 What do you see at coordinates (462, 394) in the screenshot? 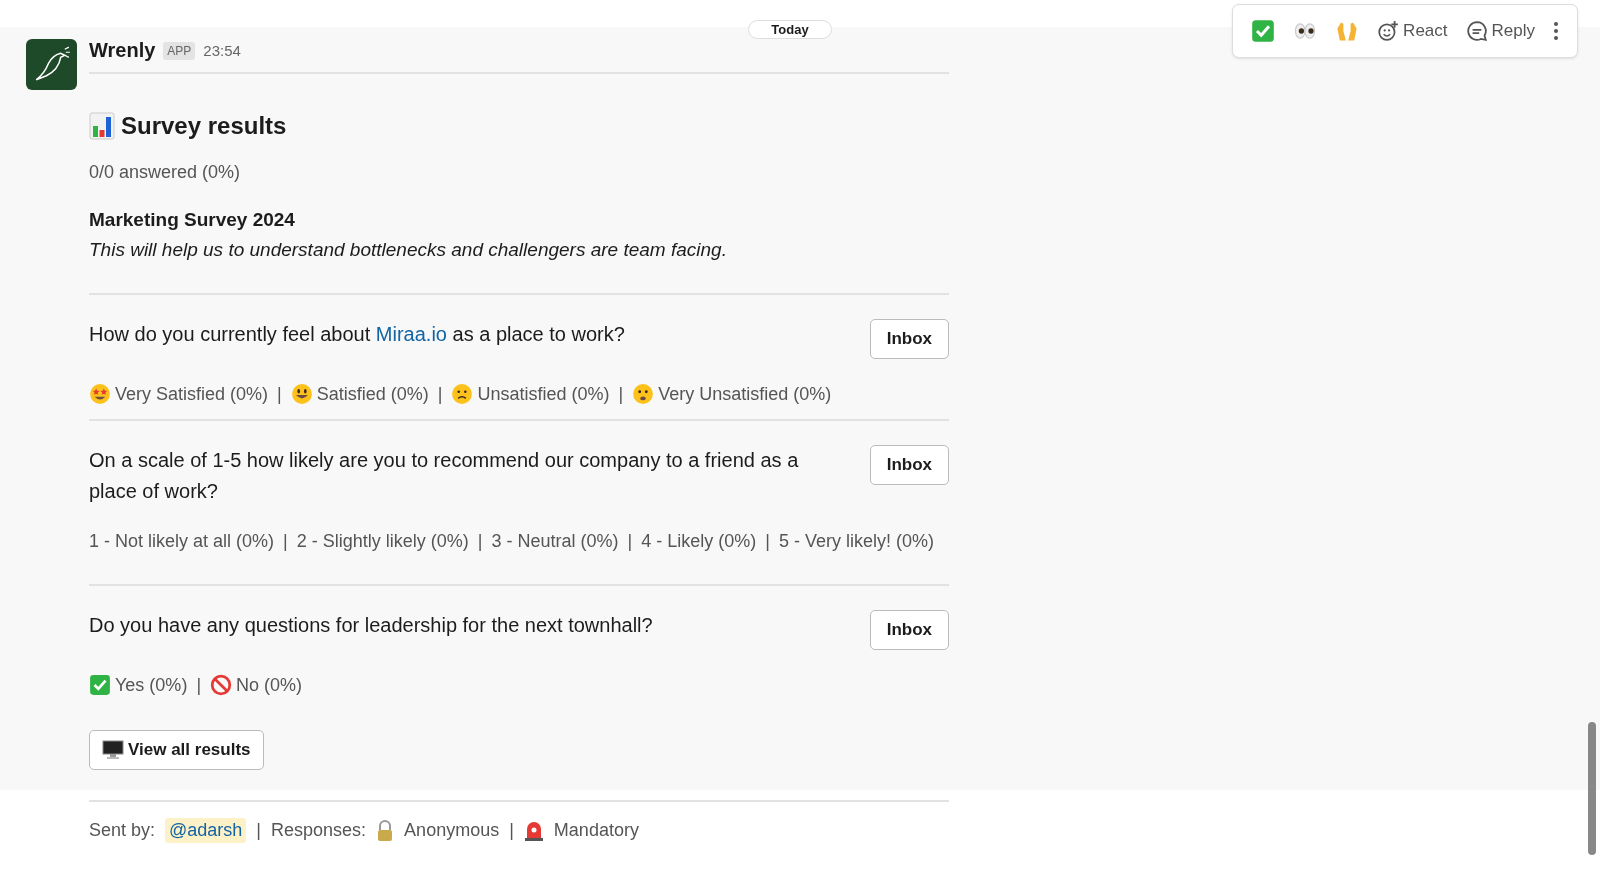
I see `frowning-face-icon` at bounding box center [462, 394].